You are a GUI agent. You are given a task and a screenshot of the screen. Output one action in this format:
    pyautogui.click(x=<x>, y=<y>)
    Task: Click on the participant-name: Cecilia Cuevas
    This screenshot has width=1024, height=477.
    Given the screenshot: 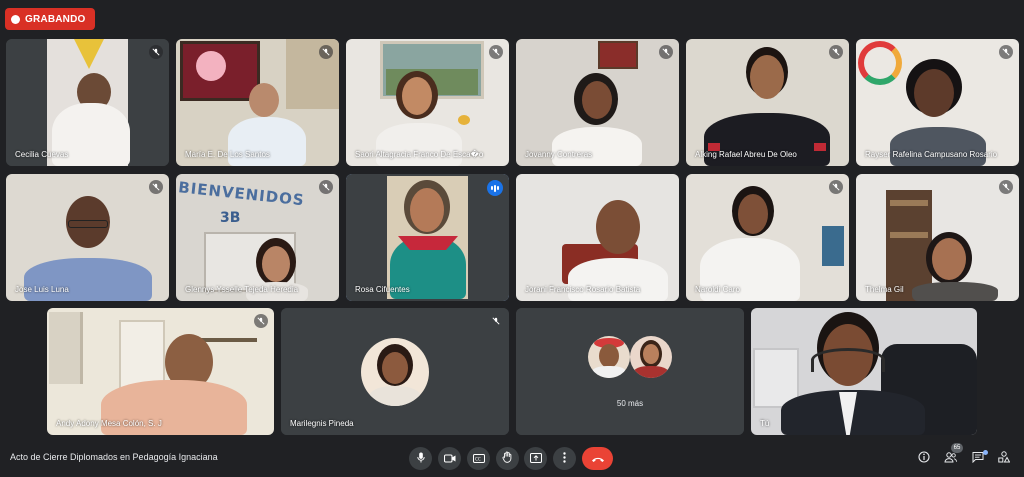 What is the action you would take?
    pyautogui.click(x=42, y=154)
    